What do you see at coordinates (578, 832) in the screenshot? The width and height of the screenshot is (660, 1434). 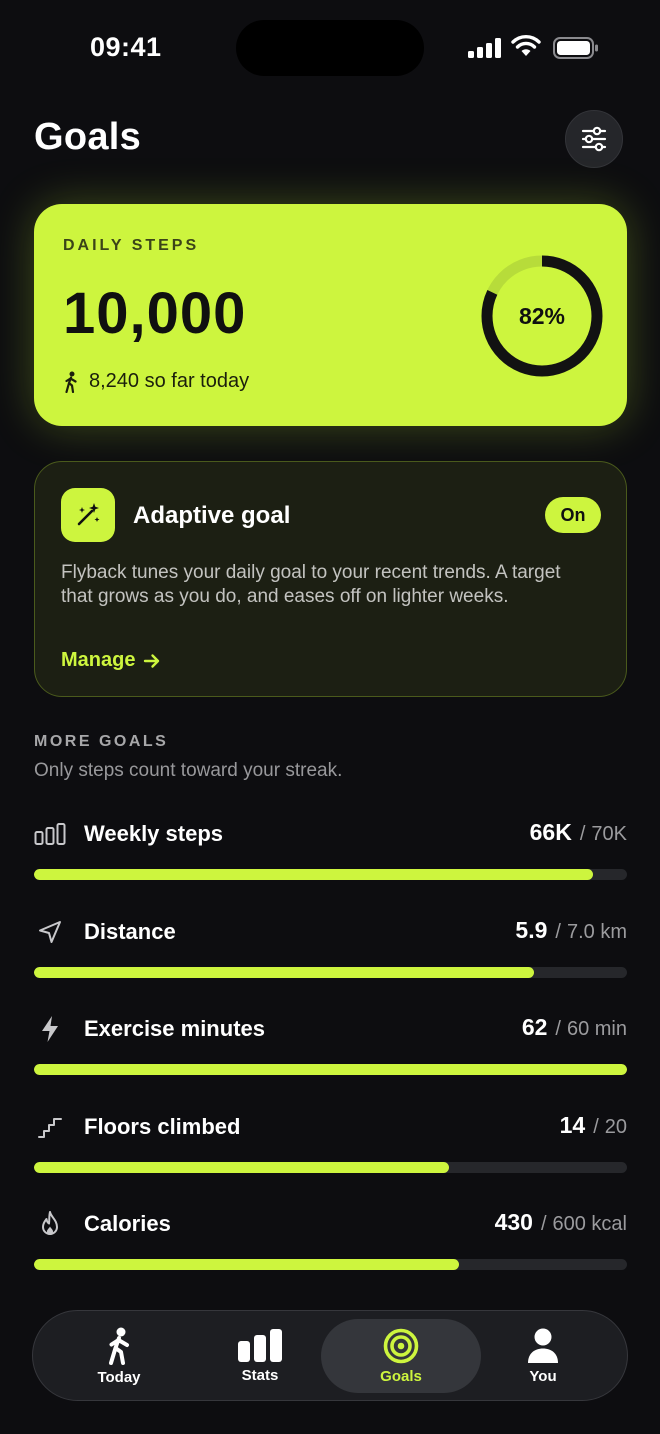 I see `goal-value: 66K/70K` at bounding box center [578, 832].